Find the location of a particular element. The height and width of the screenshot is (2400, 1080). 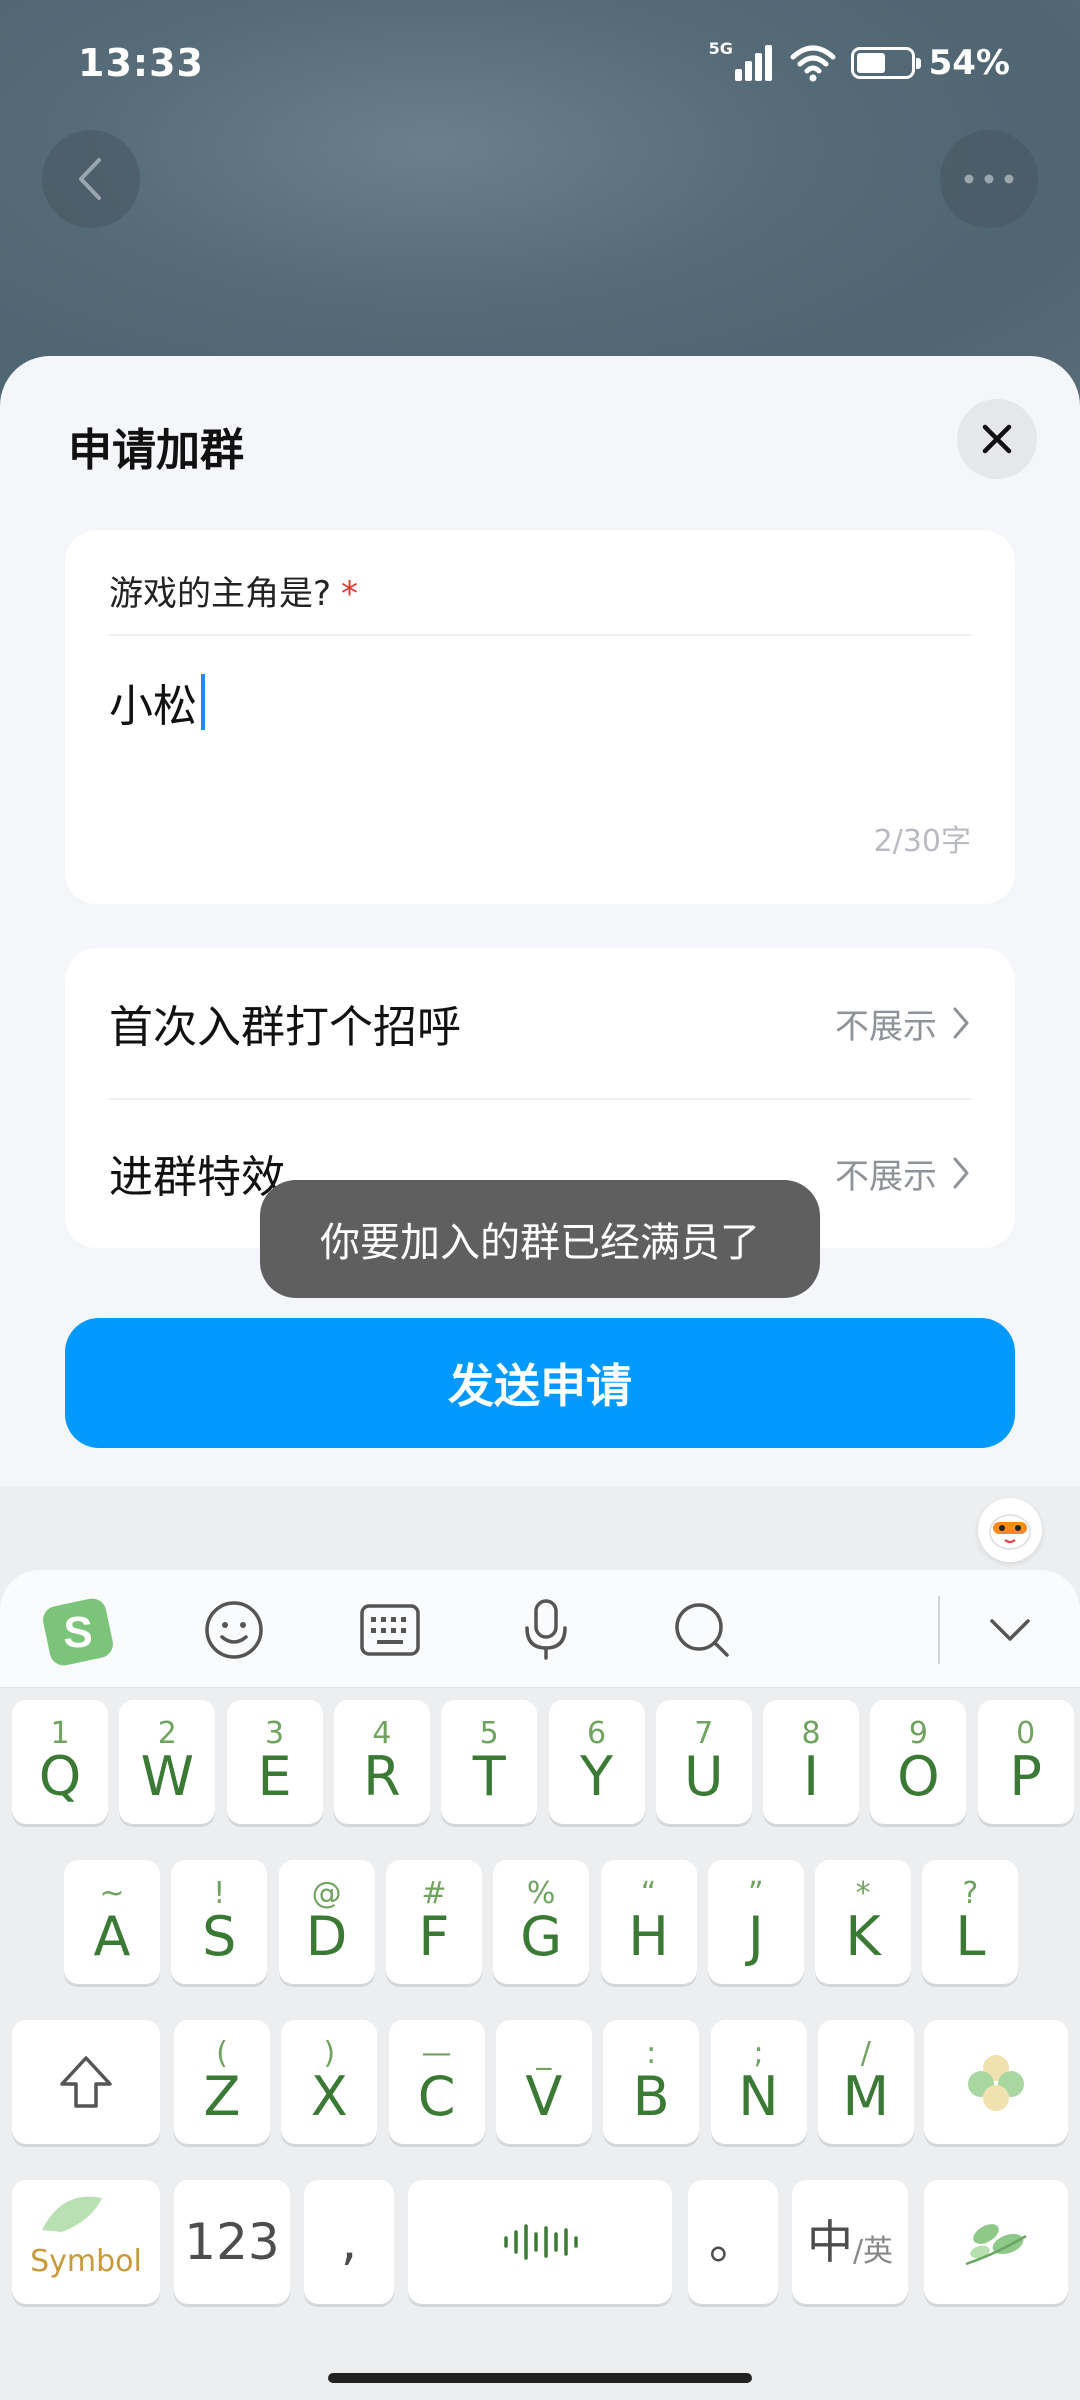

key-f: # F is located at coordinates (433, 1922).